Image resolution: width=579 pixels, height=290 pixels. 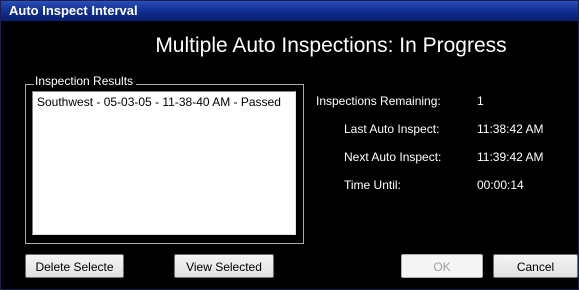 What do you see at coordinates (510, 129) in the screenshot?
I see `last-auto-inspect-value: 11:38:42 AM` at bounding box center [510, 129].